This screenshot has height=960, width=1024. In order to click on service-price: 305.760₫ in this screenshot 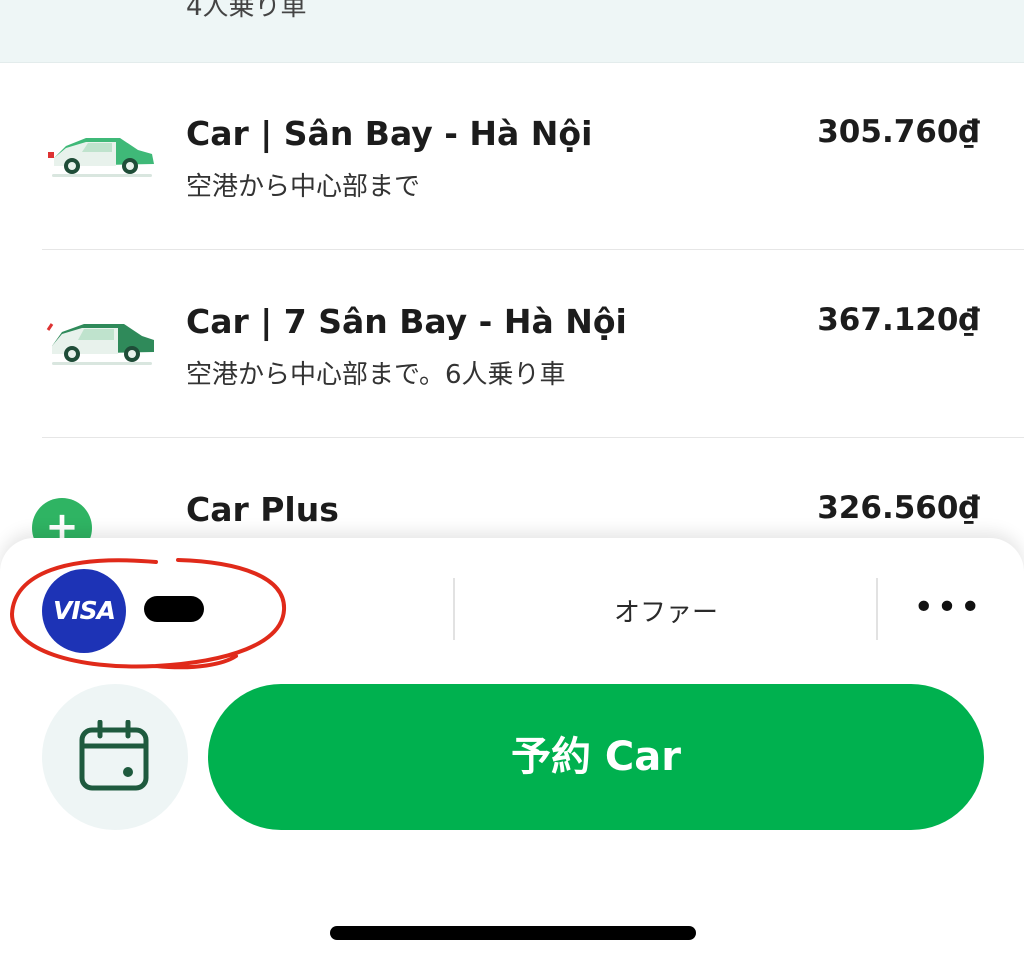, I will do `click(898, 132)`.